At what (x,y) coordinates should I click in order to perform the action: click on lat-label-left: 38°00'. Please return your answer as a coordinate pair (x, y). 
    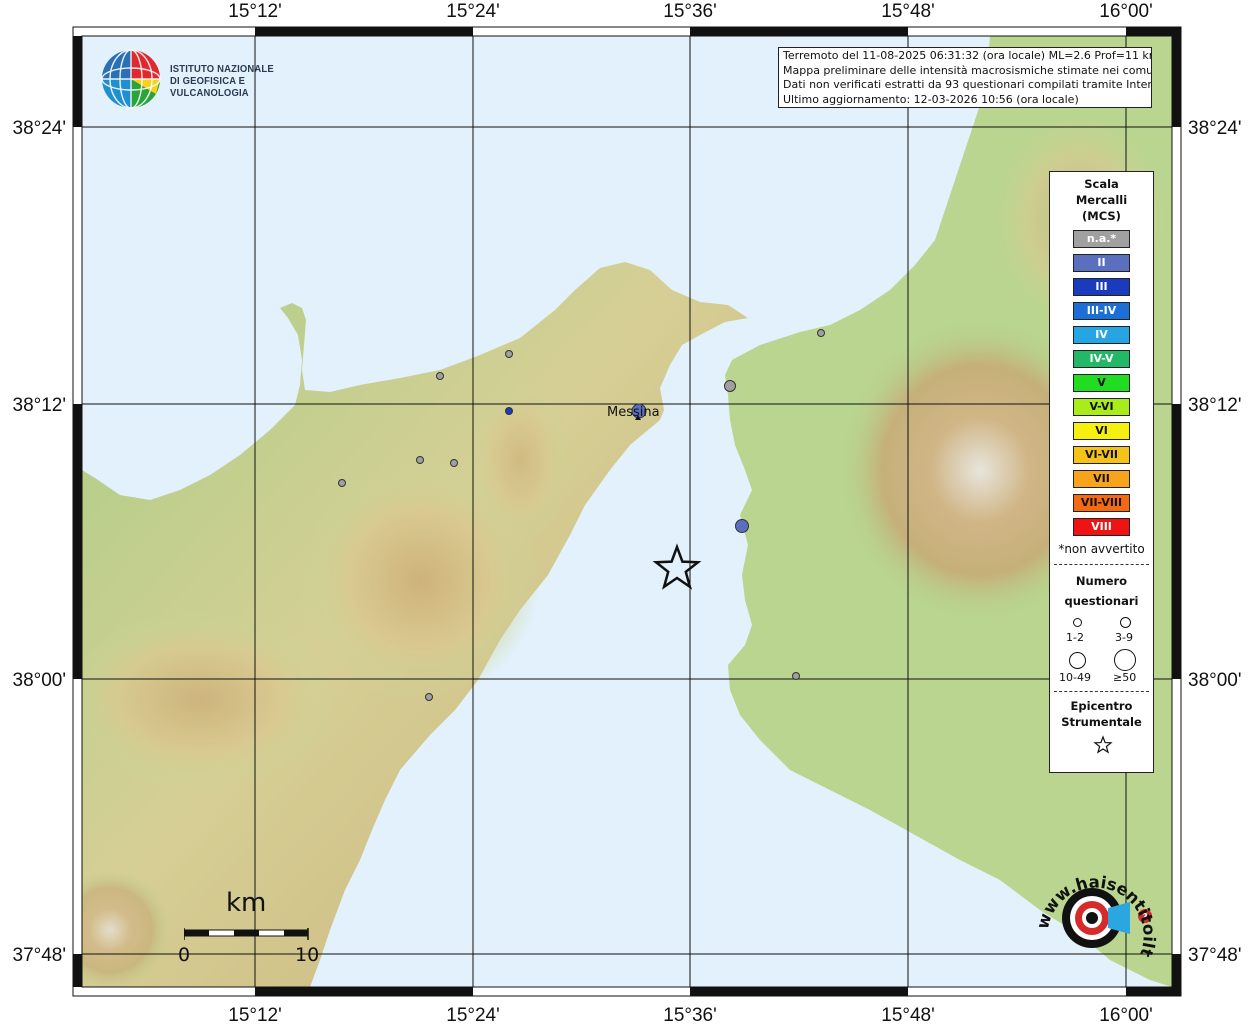
    Looking at the image, I should click on (40, 680).